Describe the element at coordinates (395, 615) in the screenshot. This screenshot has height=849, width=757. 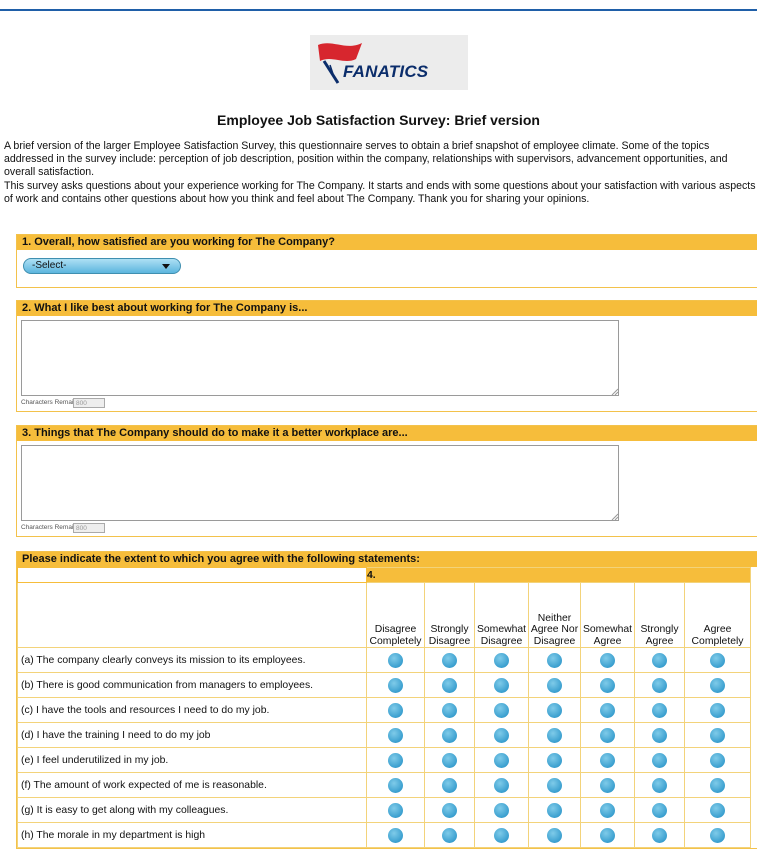
I see `column-header: Disagree Completely` at that location.